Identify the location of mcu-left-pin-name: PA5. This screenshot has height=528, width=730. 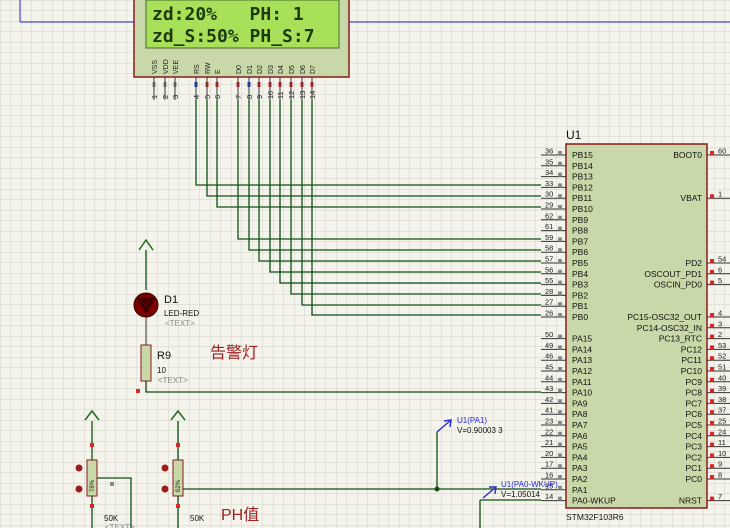
(580, 447).